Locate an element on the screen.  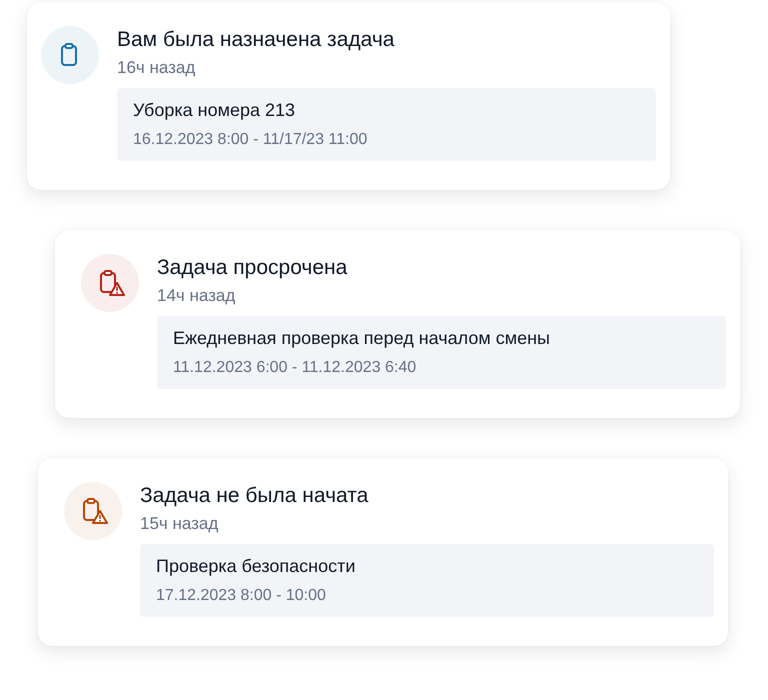
notification-title: Задача просрочена is located at coordinates (252, 268).